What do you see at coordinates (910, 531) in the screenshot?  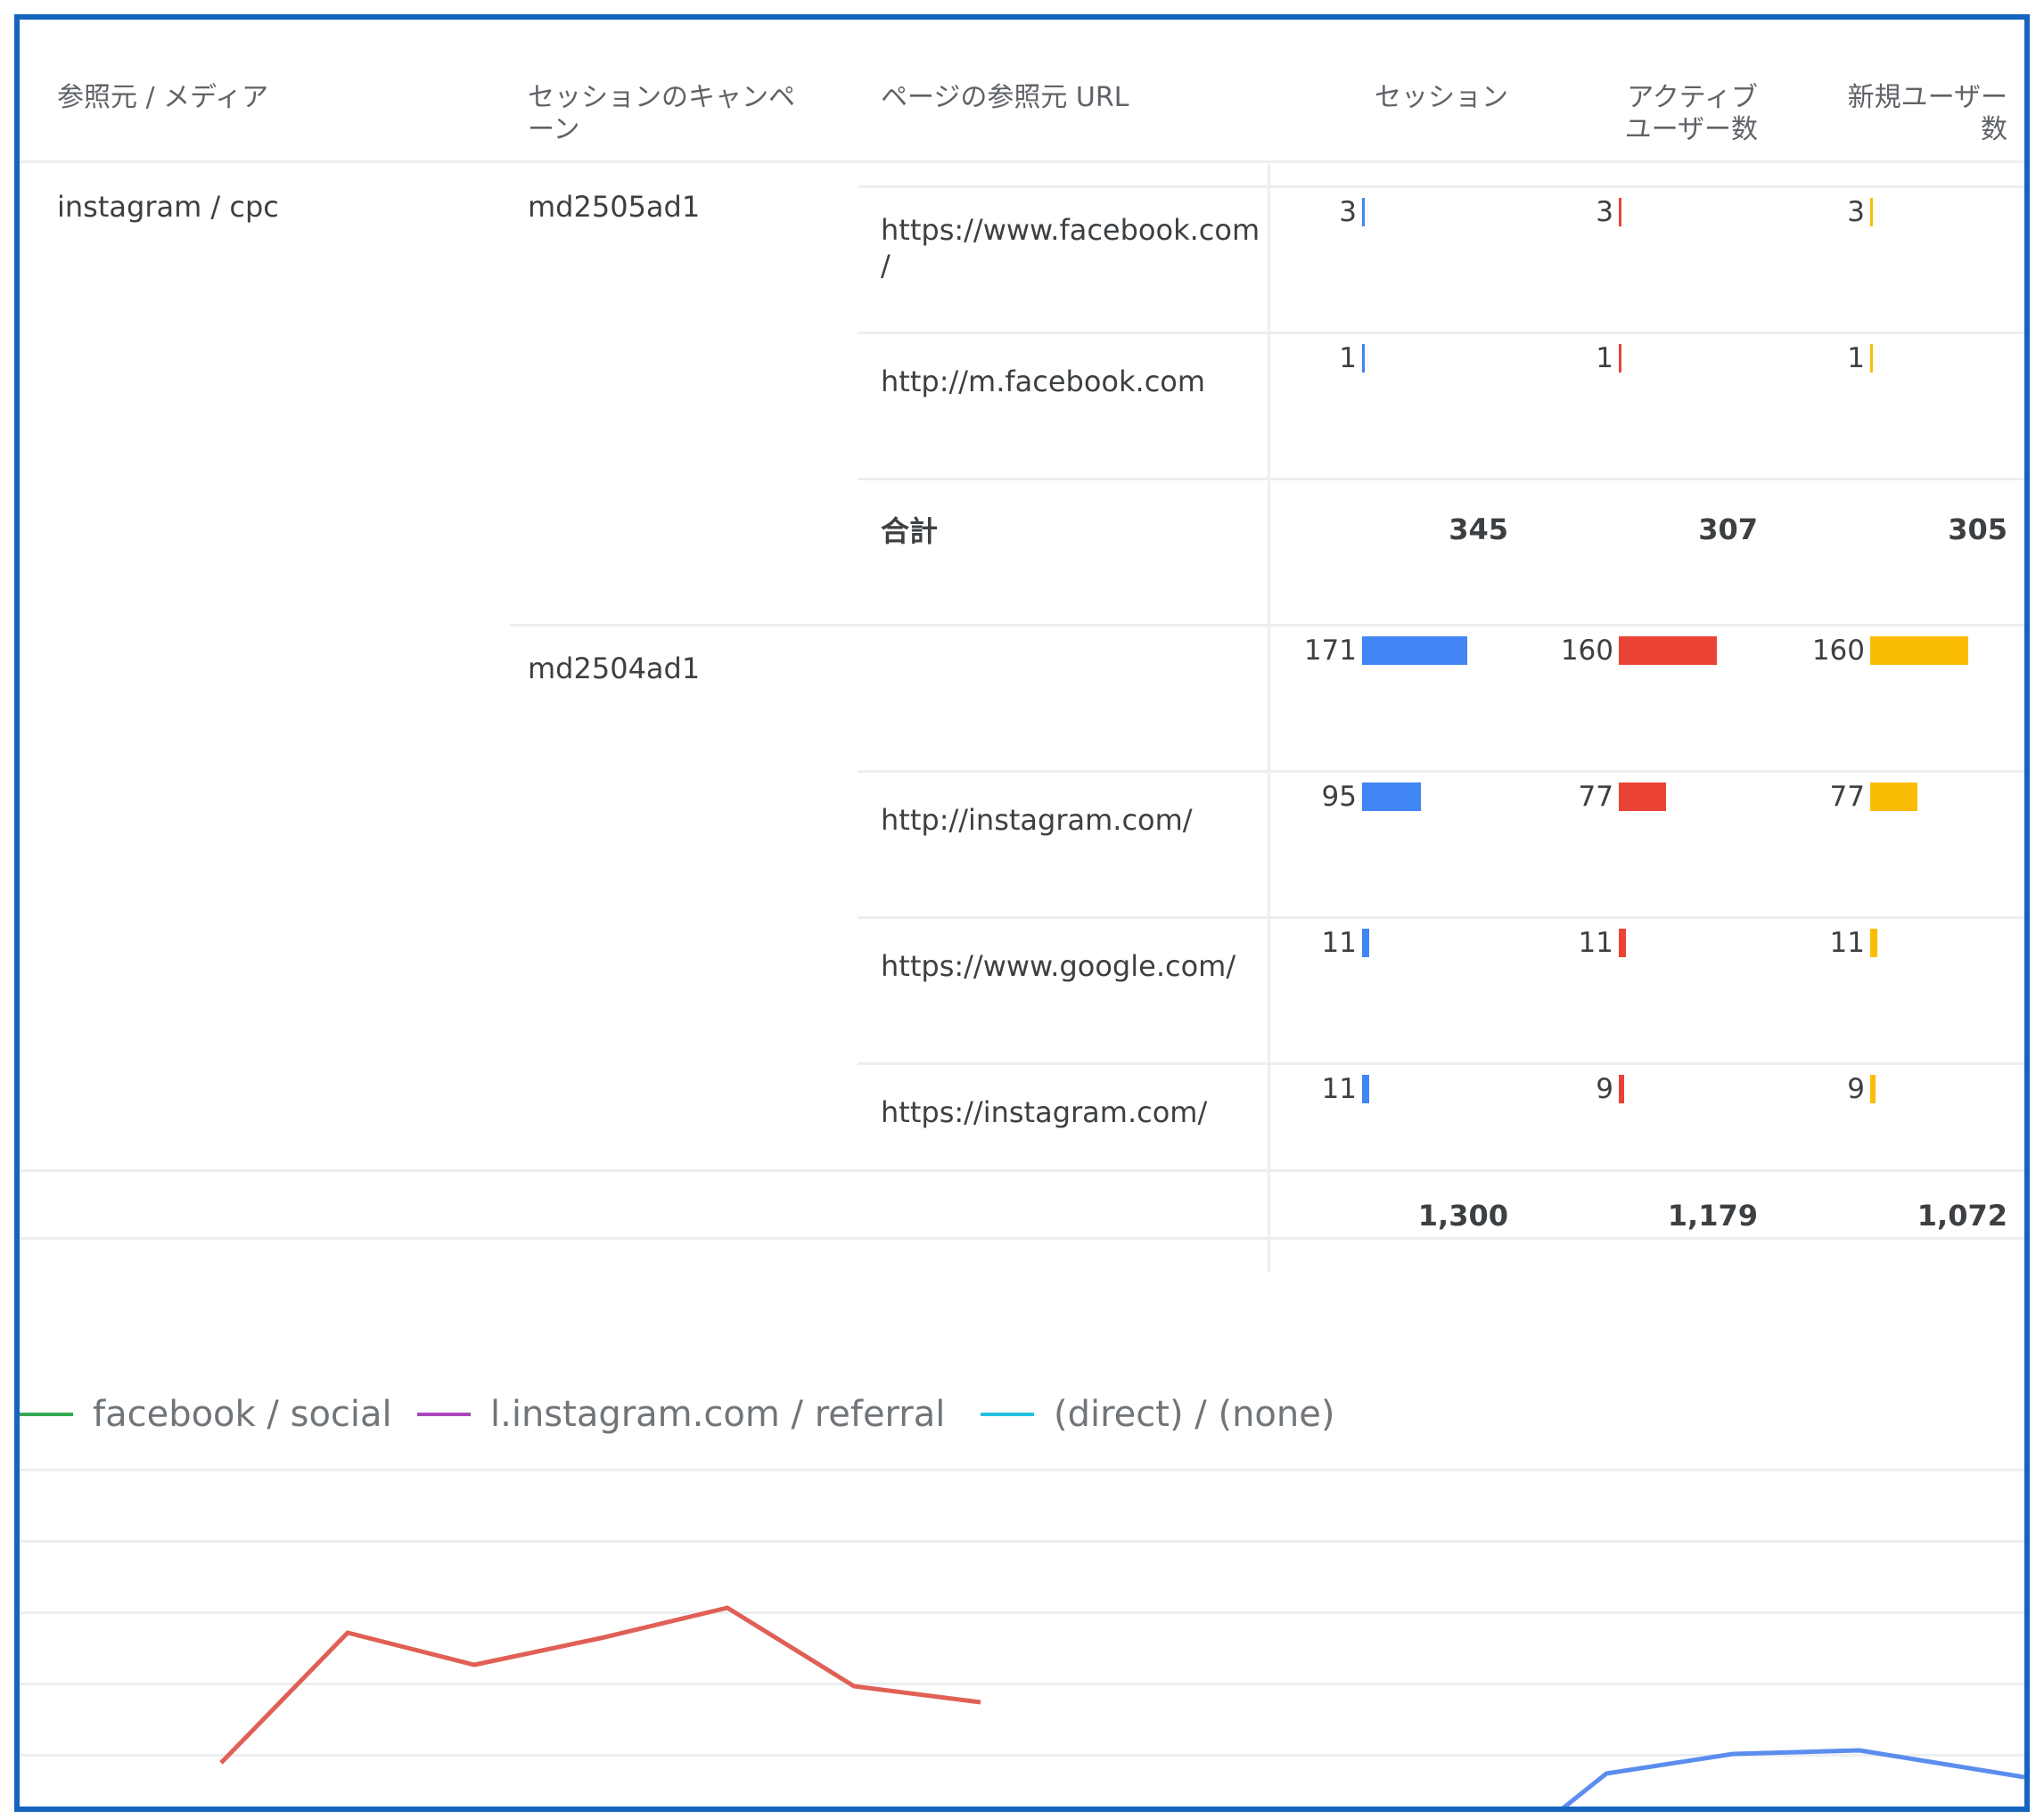 I see `subtotal-label: 合計` at bounding box center [910, 531].